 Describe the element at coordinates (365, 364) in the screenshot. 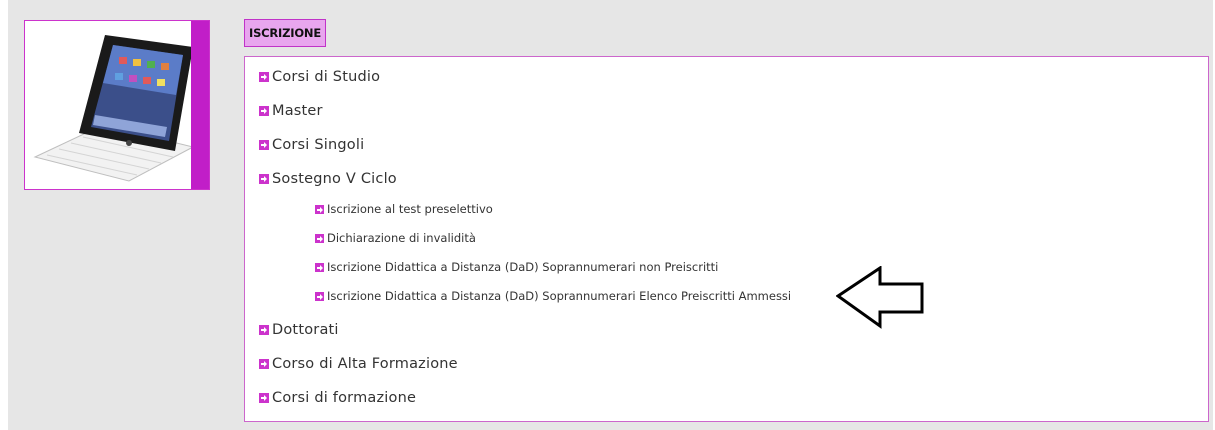

I see `menu-item-label: Corso di Alta Formazione` at that location.